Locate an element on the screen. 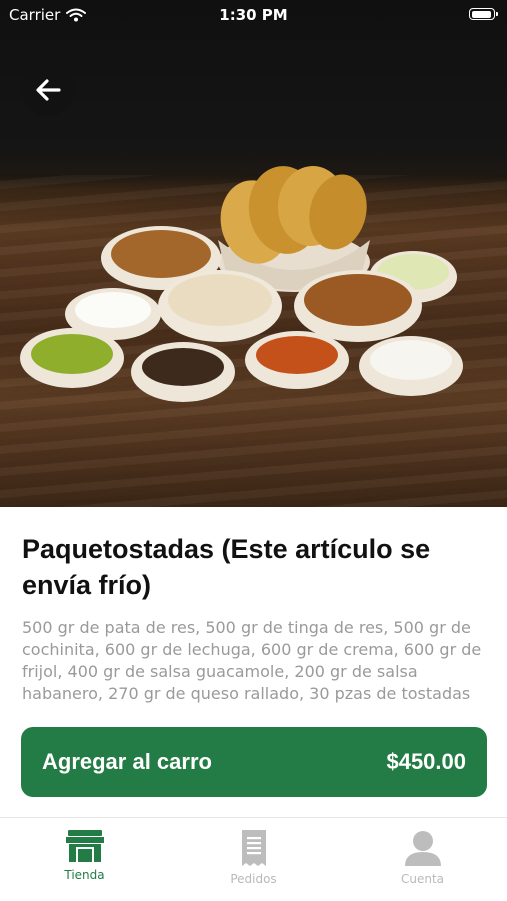 Image resolution: width=507 pixels, height=901 pixels. tab-pedidos-label: Pedidos is located at coordinates (253, 879).